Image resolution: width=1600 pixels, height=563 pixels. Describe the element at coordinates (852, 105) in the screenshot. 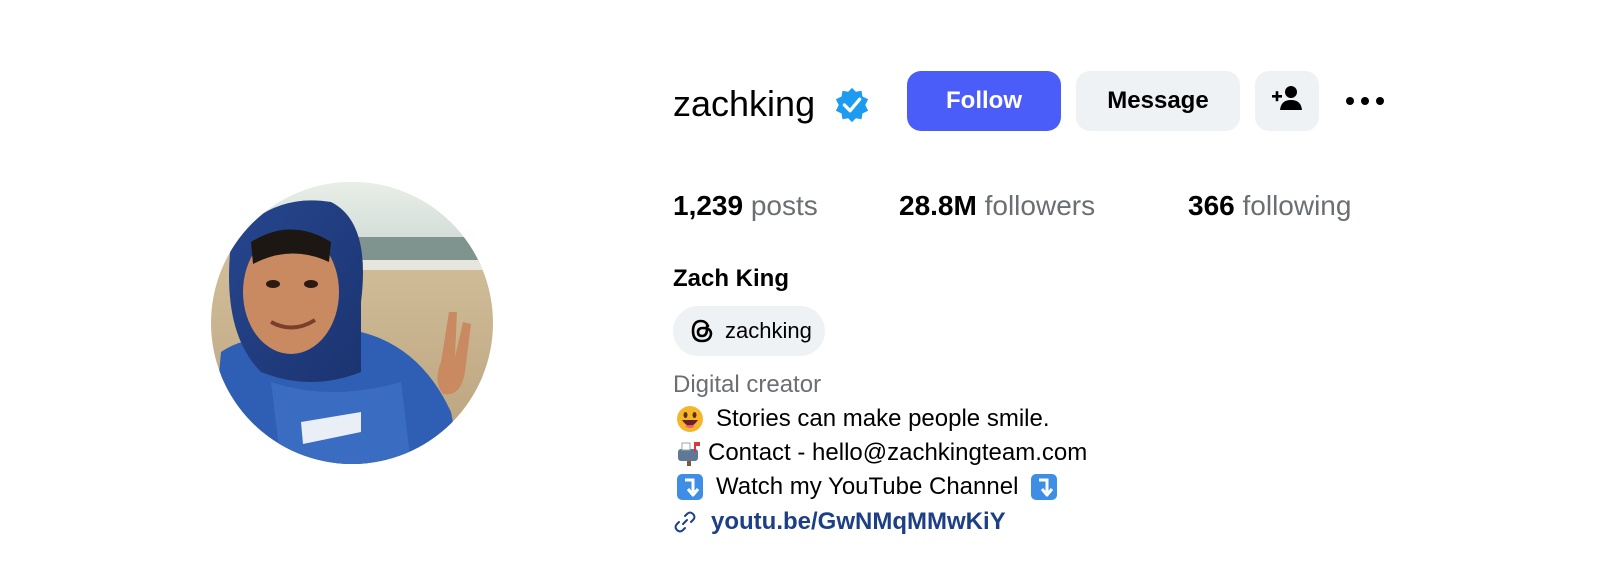

I see `verified-badge-icon` at that location.